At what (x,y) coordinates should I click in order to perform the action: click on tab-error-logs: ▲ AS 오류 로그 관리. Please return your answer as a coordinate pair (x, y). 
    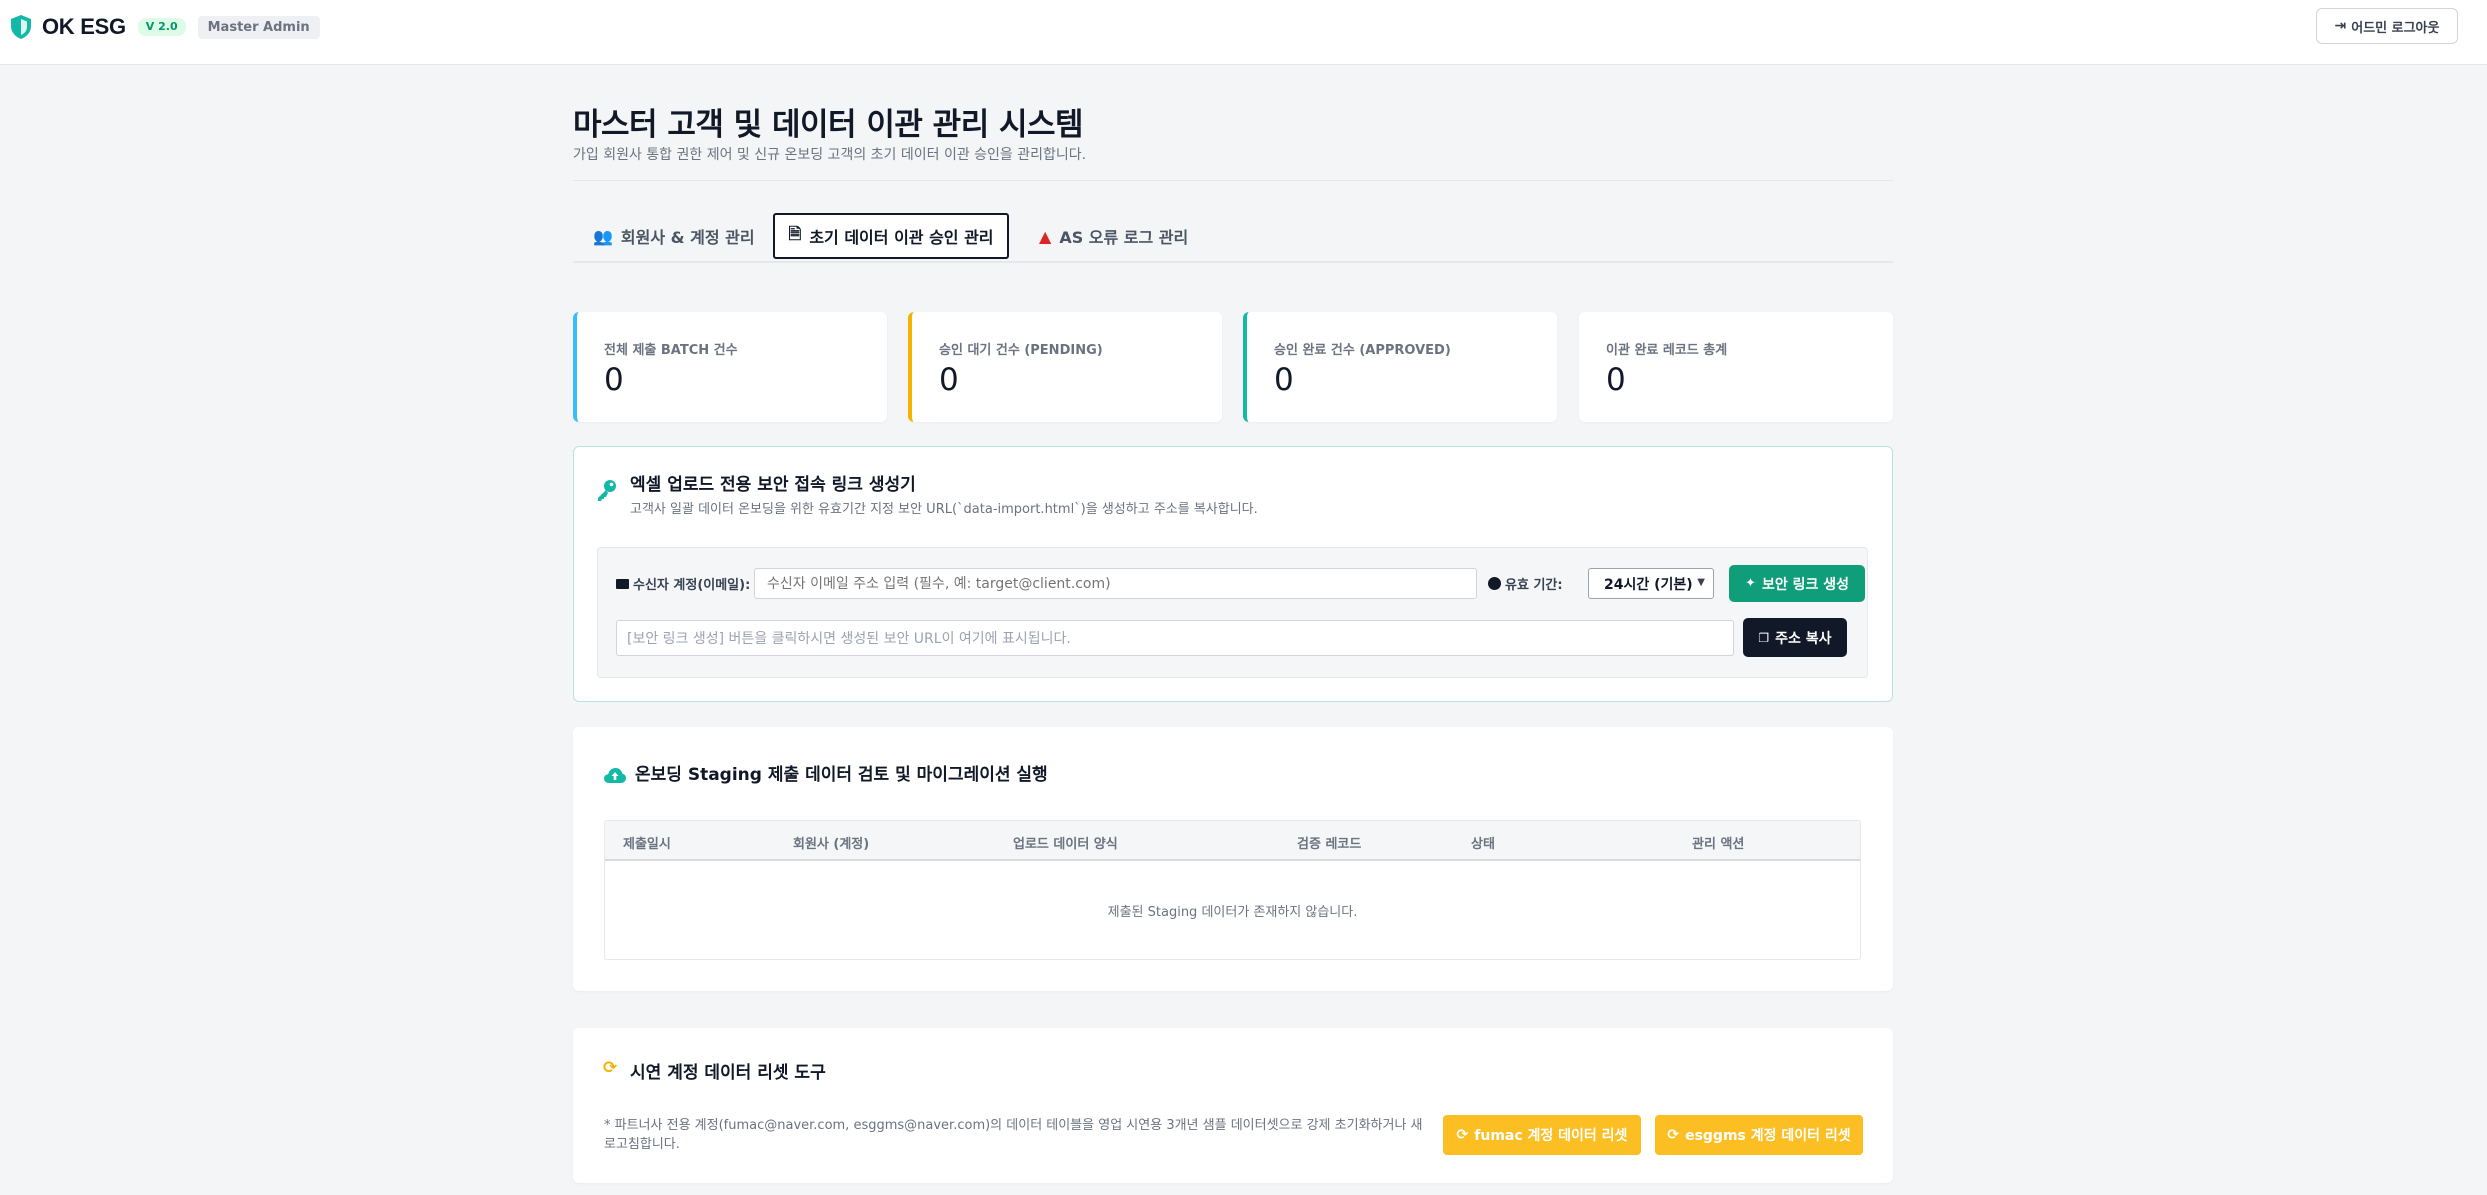
    Looking at the image, I should click on (1113, 236).